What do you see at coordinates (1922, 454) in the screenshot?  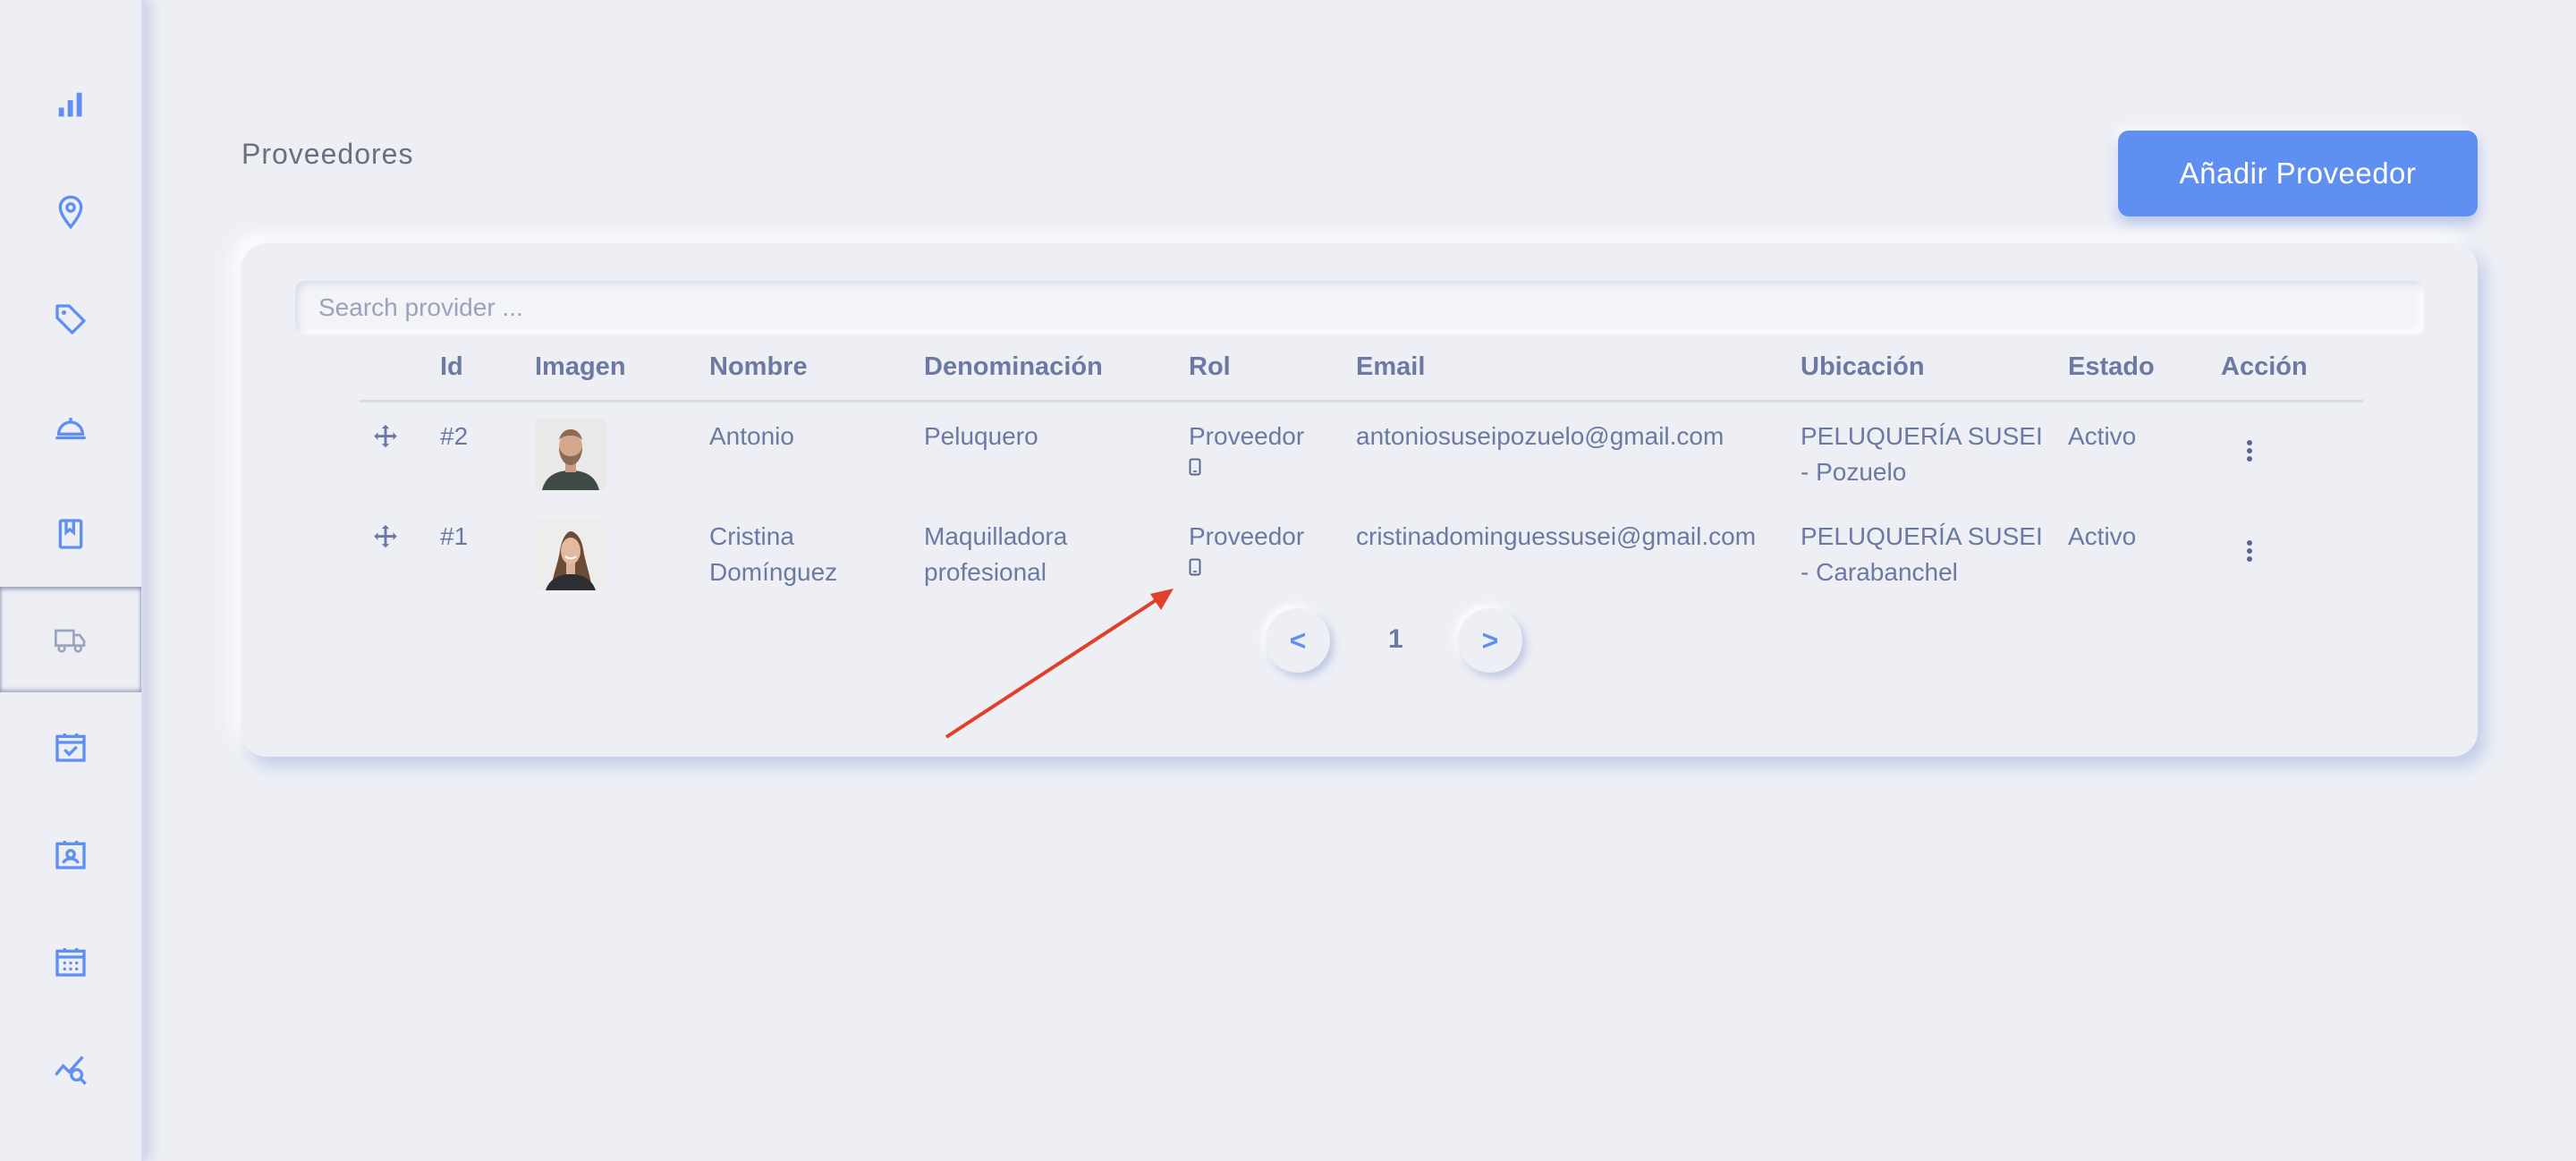 I see `cell-ubicacion: PELUQUERÍA SUSEI - Pozuelo` at bounding box center [1922, 454].